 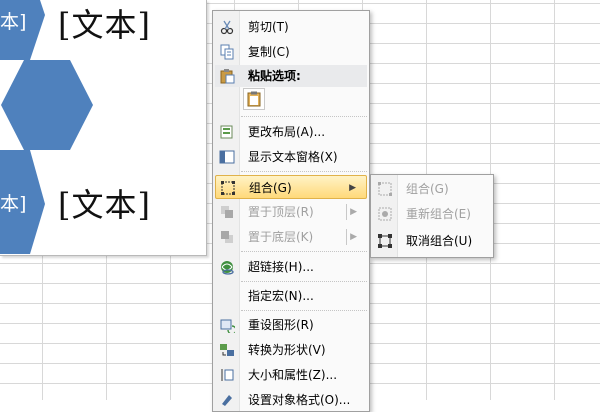 I want to click on submenu-item-ungroup: 取消组合(U), so click(x=432, y=241).